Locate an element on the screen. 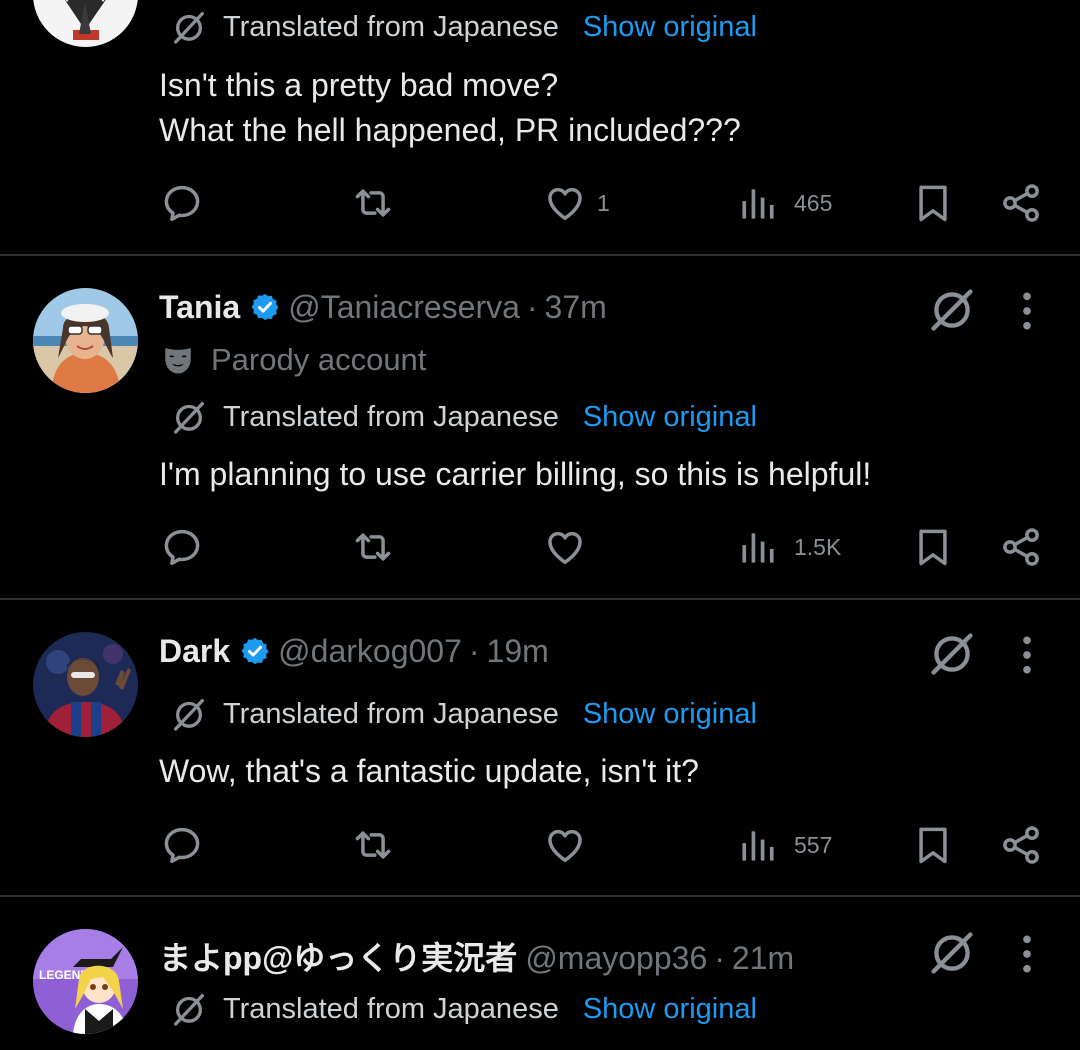 The image size is (1080, 1050). action-bar: 1 465 is located at coordinates (540, 203).